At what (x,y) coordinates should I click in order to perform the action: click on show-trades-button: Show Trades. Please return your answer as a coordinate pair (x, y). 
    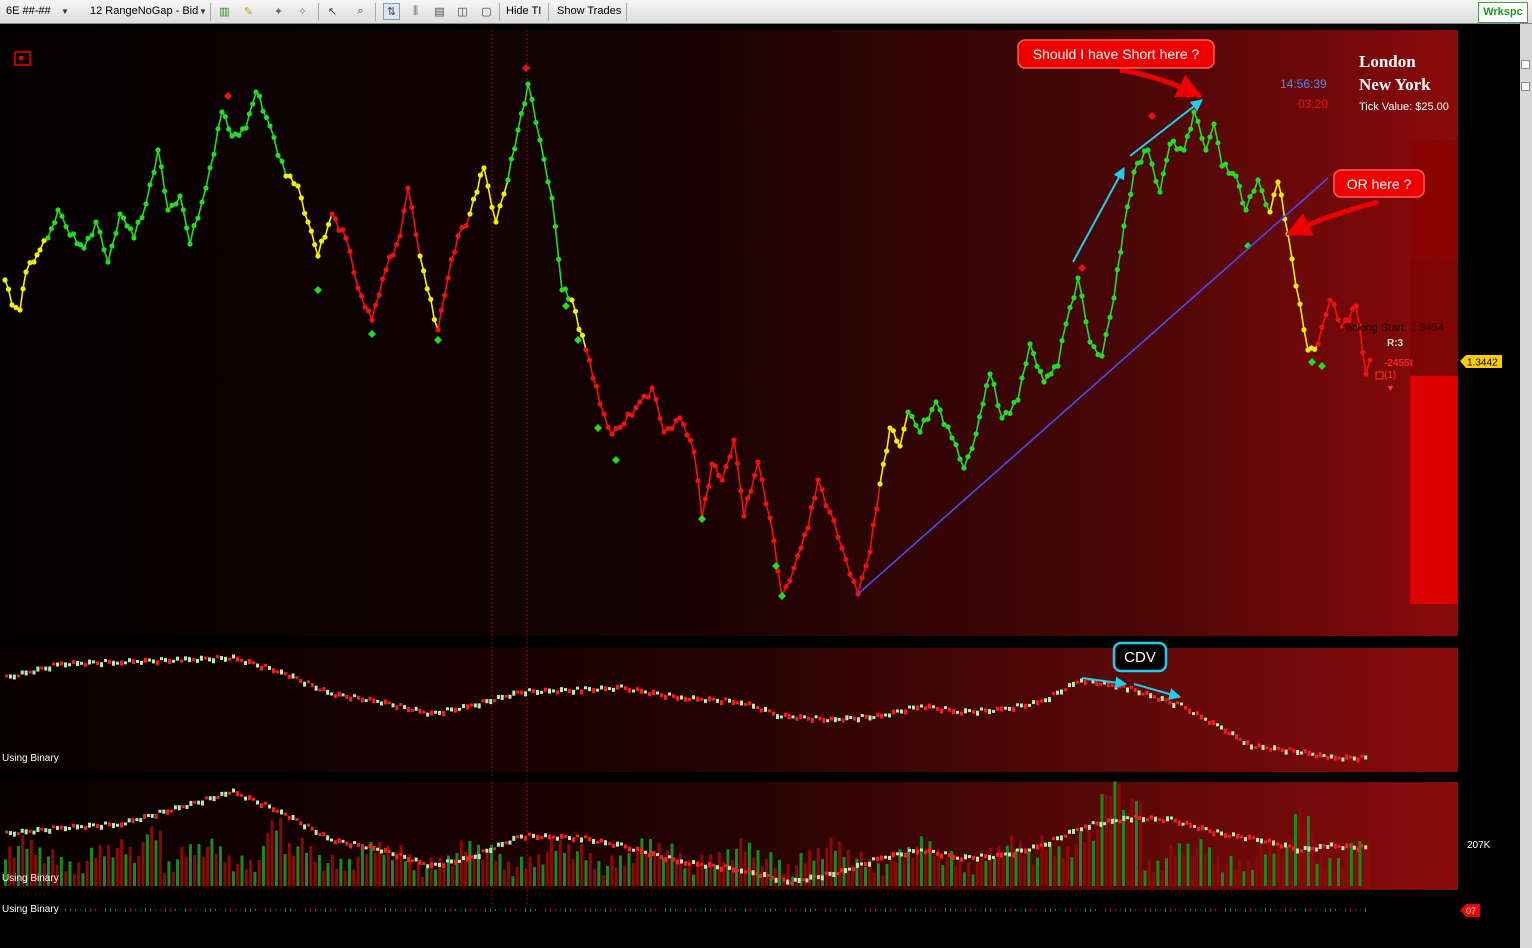
    Looking at the image, I should click on (589, 11).